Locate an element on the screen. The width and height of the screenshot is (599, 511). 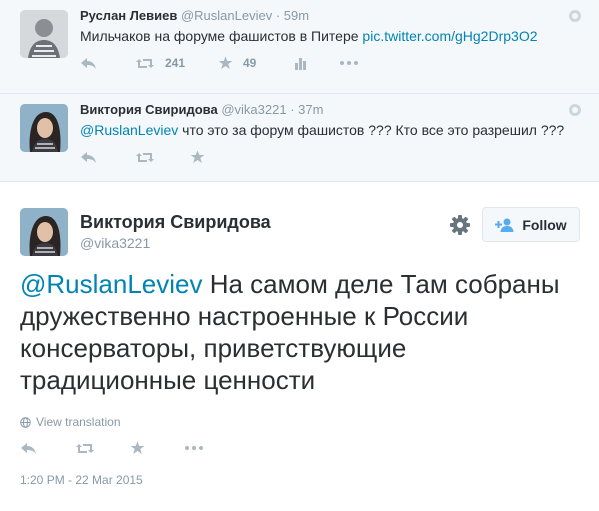
favorite-button: 49 is located at coordinates (256, 63).